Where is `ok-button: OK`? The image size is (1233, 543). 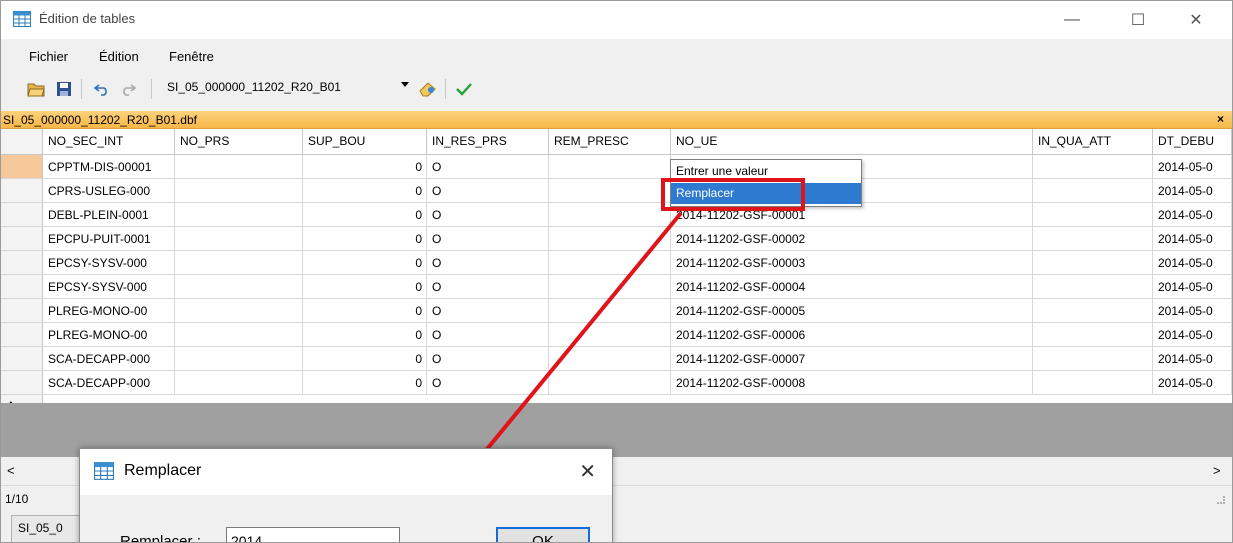 ok-button: OK is located at coordinates (543, 534).